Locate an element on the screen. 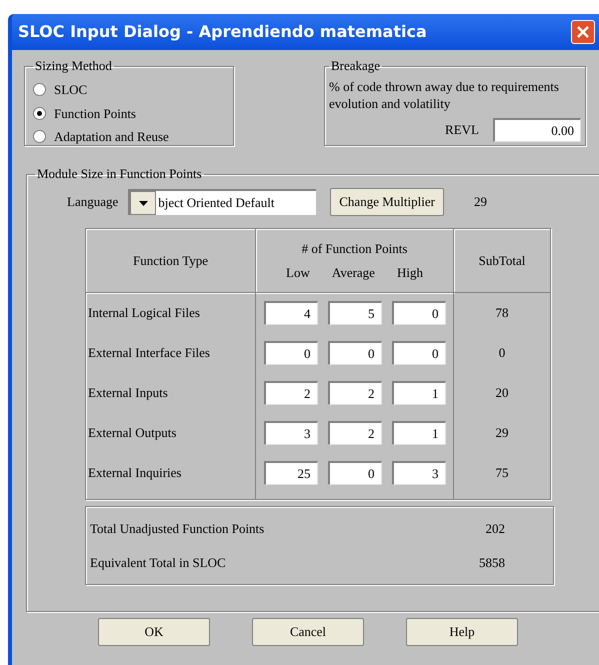  low-count-field: 3 is located at coordinates (291, 433).